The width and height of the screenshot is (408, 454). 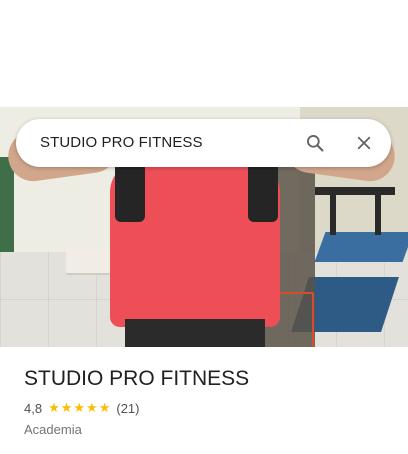 I want to click on review-count: (21), so click(x=127, y=408).